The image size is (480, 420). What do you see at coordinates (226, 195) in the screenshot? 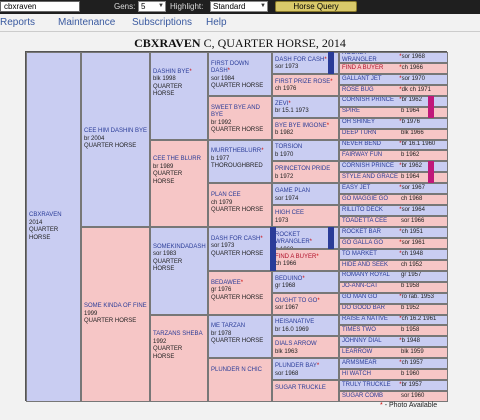
I see `horse-name-link: PLAN CEE` at bounding box center [226, 195].